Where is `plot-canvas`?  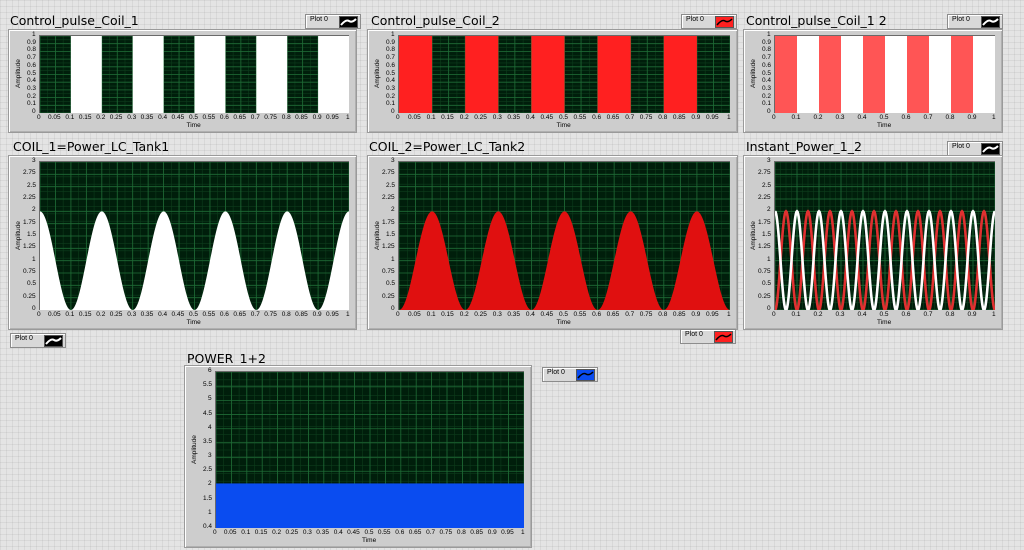
plot-canvas is located at coordinates (564, 236).